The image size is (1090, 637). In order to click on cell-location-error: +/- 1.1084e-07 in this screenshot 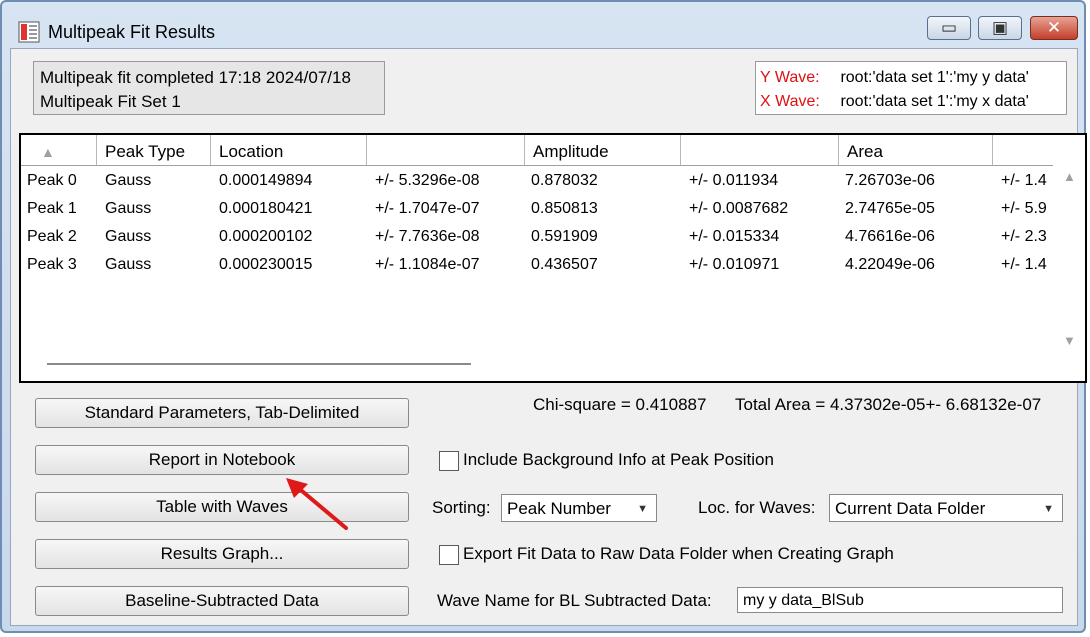, I will do `click(427, 264)`.